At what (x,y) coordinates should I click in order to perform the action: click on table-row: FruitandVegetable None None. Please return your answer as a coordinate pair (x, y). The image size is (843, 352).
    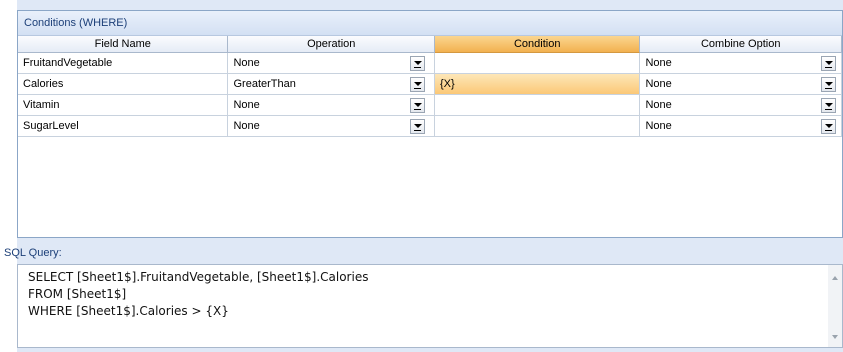
    Looking at the image, I should click on (430, 63).